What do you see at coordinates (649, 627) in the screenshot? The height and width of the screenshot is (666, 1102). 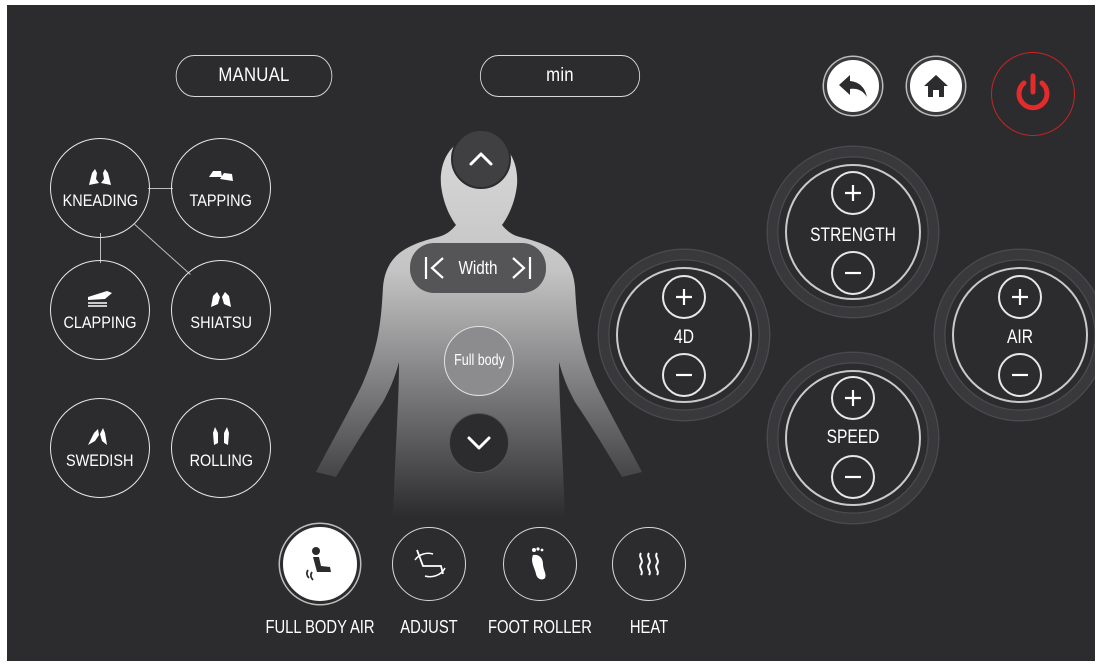 I see `heat-label: HEAT` at bounding box center [649, 627].